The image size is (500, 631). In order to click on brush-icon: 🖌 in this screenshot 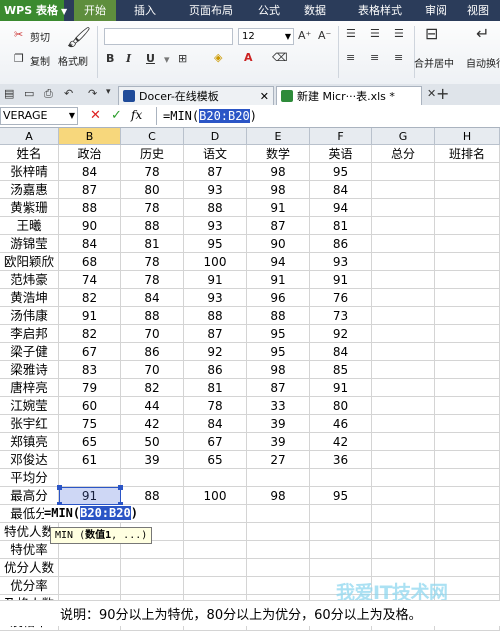, I will do `click(78, 37)`.